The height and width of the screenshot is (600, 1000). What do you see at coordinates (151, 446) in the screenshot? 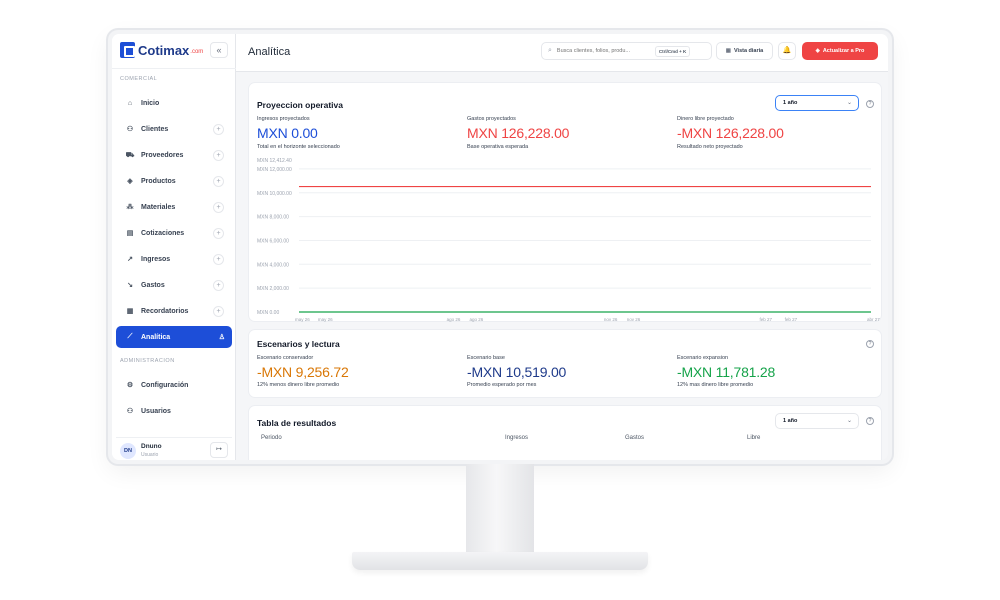
I see `user-name: Dnuno` at bounding box center [151, 446].